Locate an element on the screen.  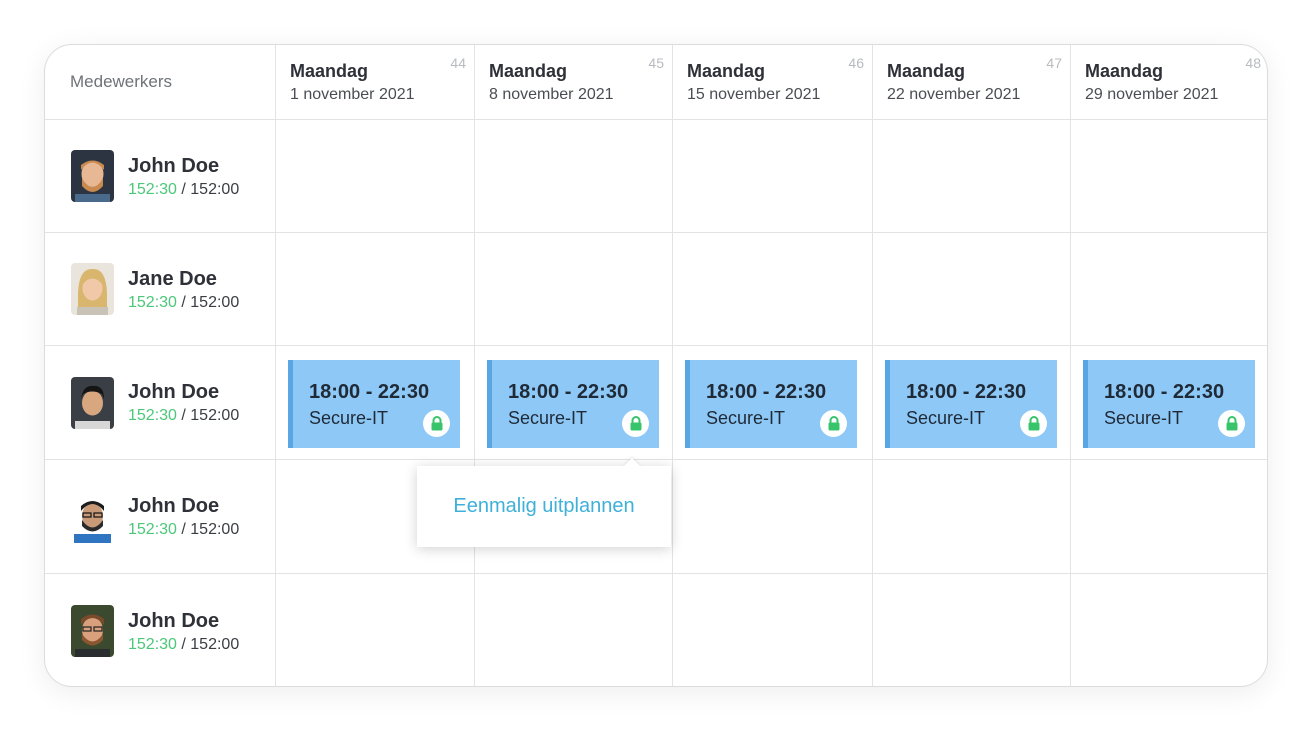
week-date-label: 22 november 2021 is located at coordinates (954, 94).